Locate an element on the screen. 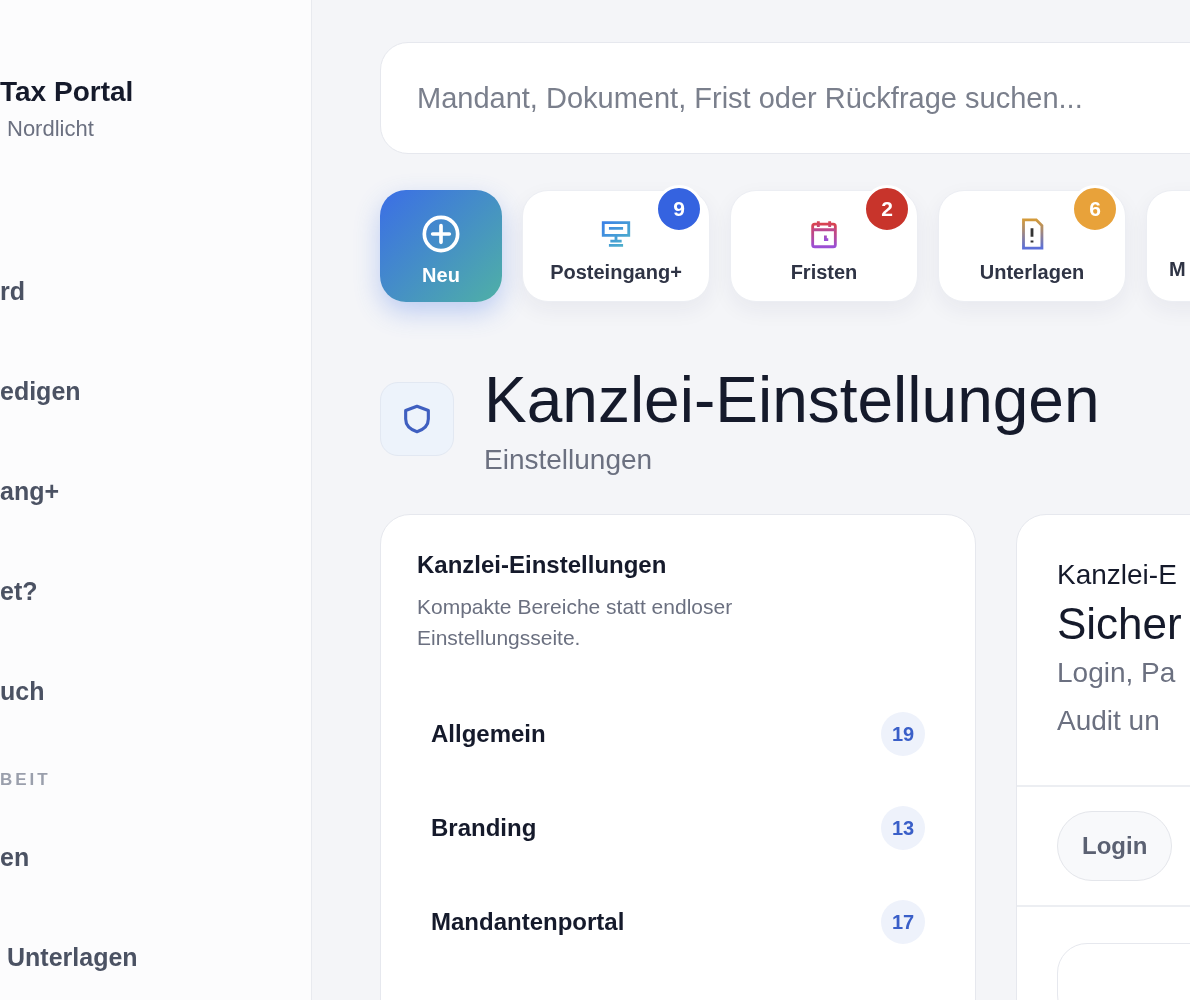 This screenshot has height=1000, width=1190. section-label: BEIT is located at coordinates (26, 780).